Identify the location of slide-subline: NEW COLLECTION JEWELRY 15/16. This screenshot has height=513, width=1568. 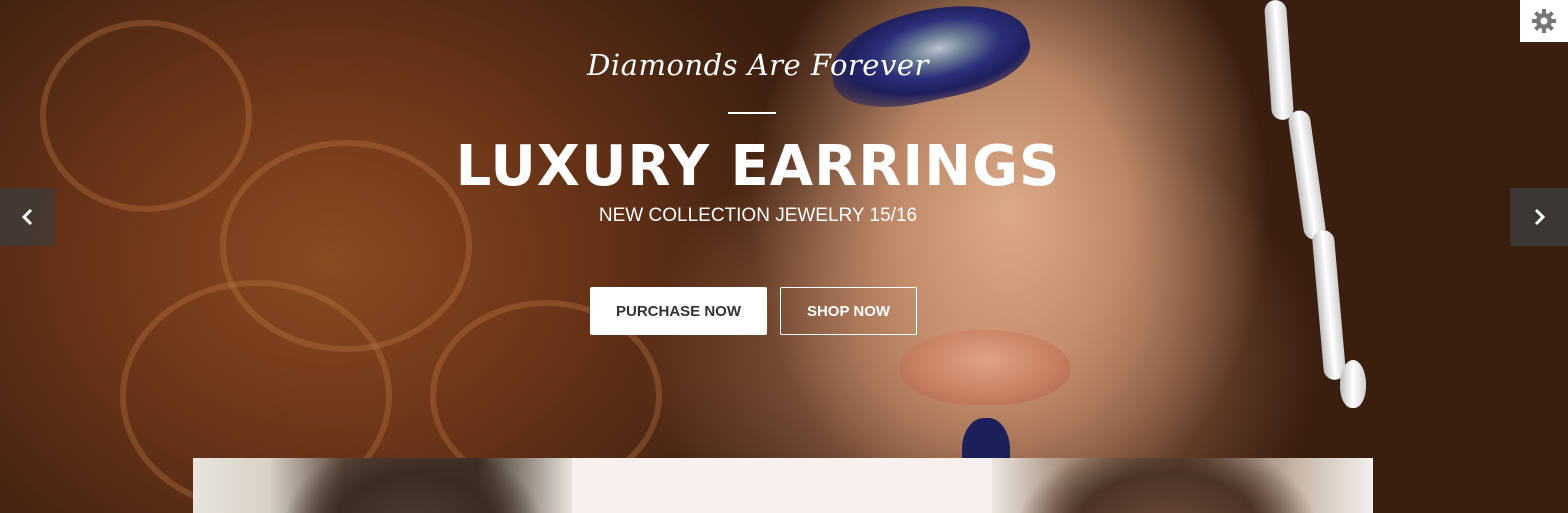
(758, 215).